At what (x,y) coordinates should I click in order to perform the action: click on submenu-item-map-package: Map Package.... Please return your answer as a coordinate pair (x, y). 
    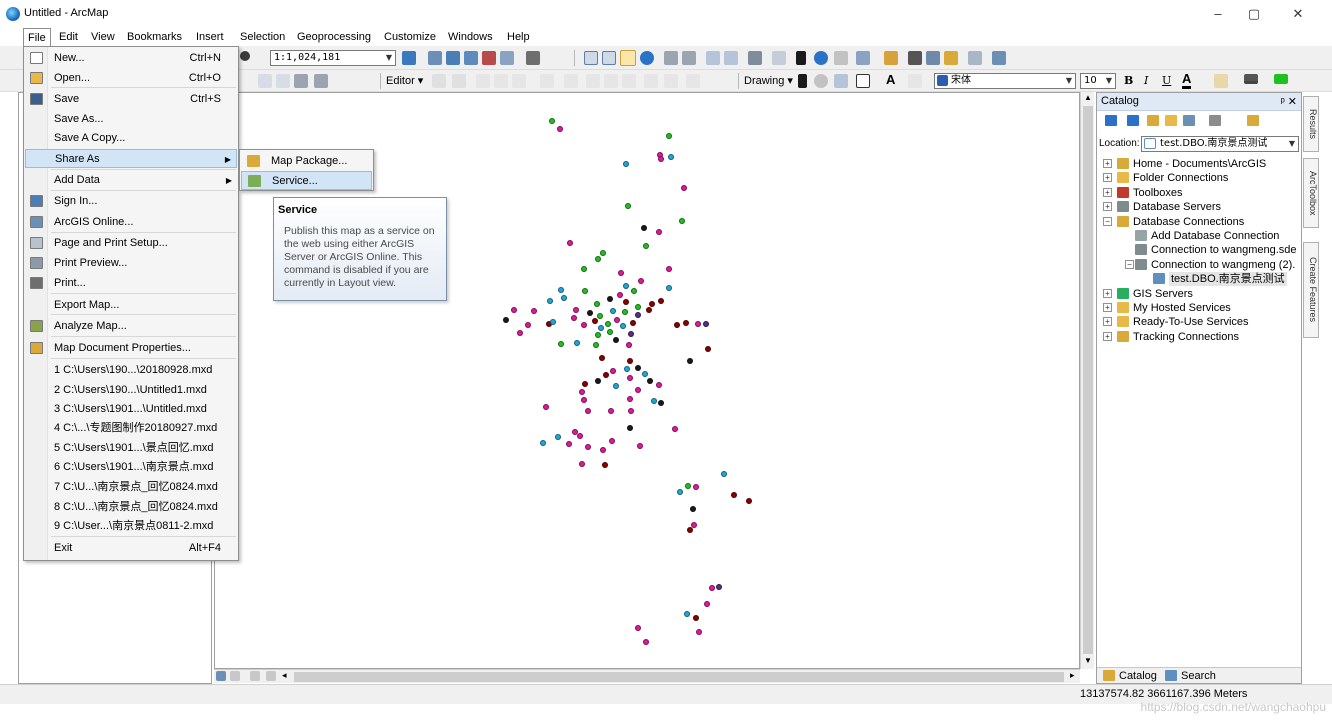
    Looking at the image, I should click on (306, 161).